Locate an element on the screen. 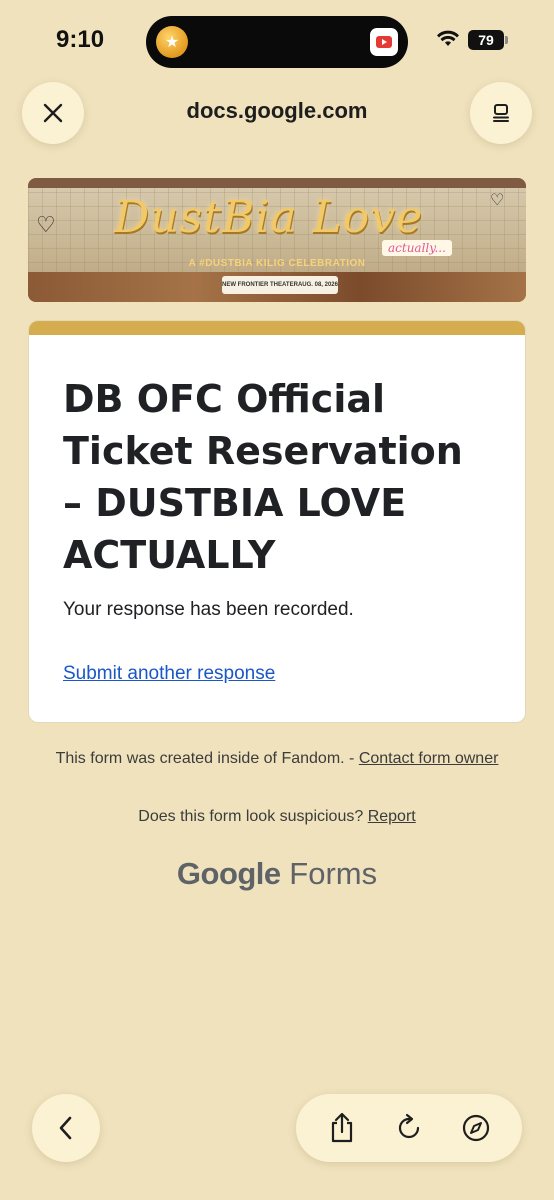 This screenshot has height=1200, width=554. tabs-button is located at coordinates (501, 113).